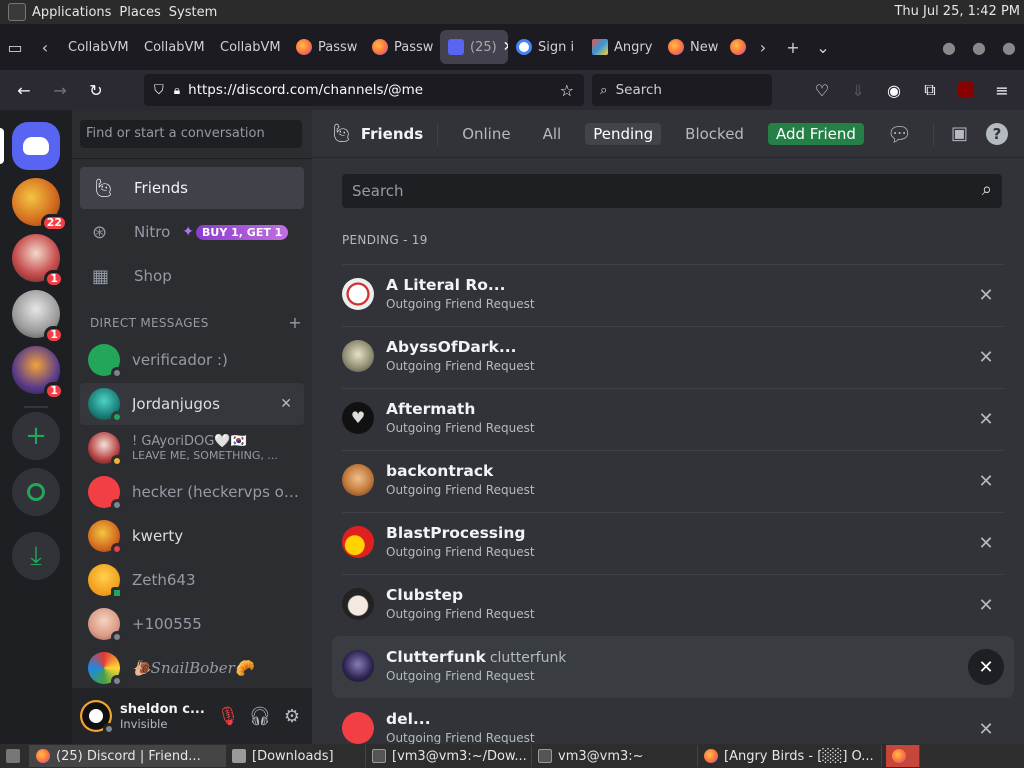  What do you see at coordinates (979, 47) in the screenshot?
I see `maximize-window-icon: ●` at bounding box center [979, 47].